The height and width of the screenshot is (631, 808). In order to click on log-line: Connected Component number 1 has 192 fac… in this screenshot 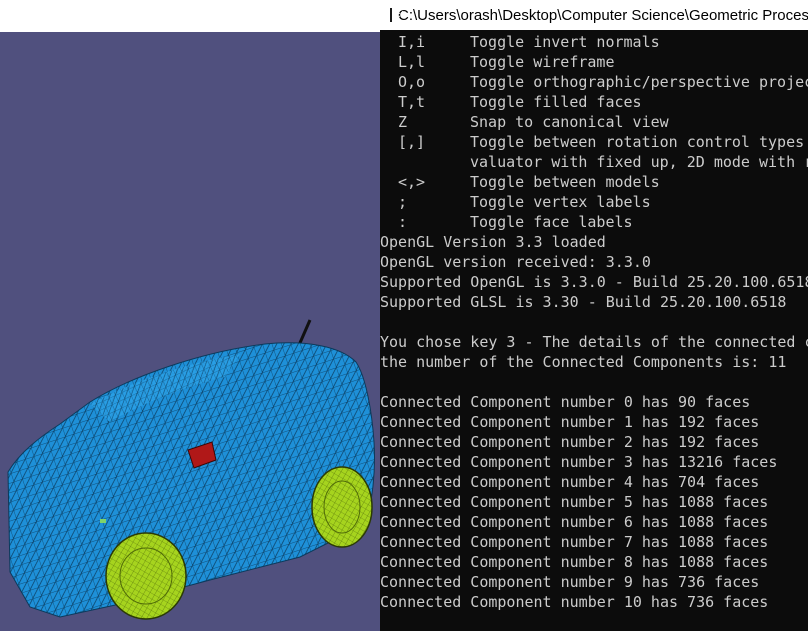, I will do `click(570, 422)`.